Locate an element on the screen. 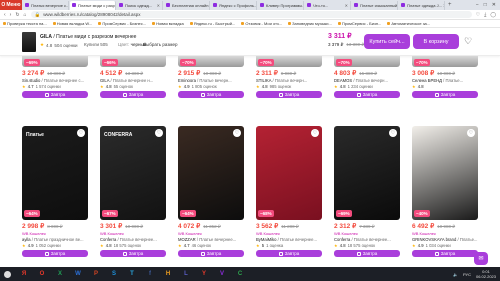 The image size is (500, 281). start-button is located at coordinates (7, 274).